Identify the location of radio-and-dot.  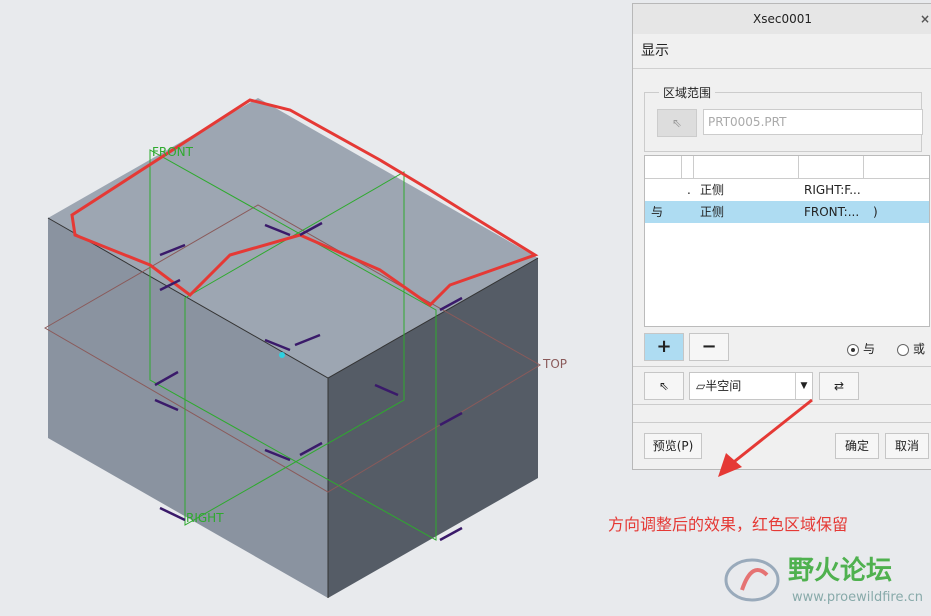
(853, 349).